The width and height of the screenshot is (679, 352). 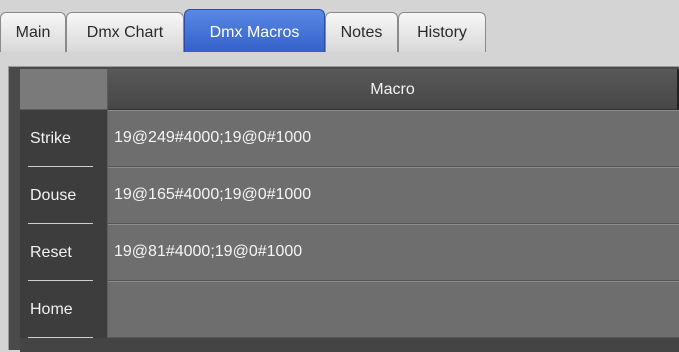 I want to click on row-header-home: Home, so click(x=64, y=309).